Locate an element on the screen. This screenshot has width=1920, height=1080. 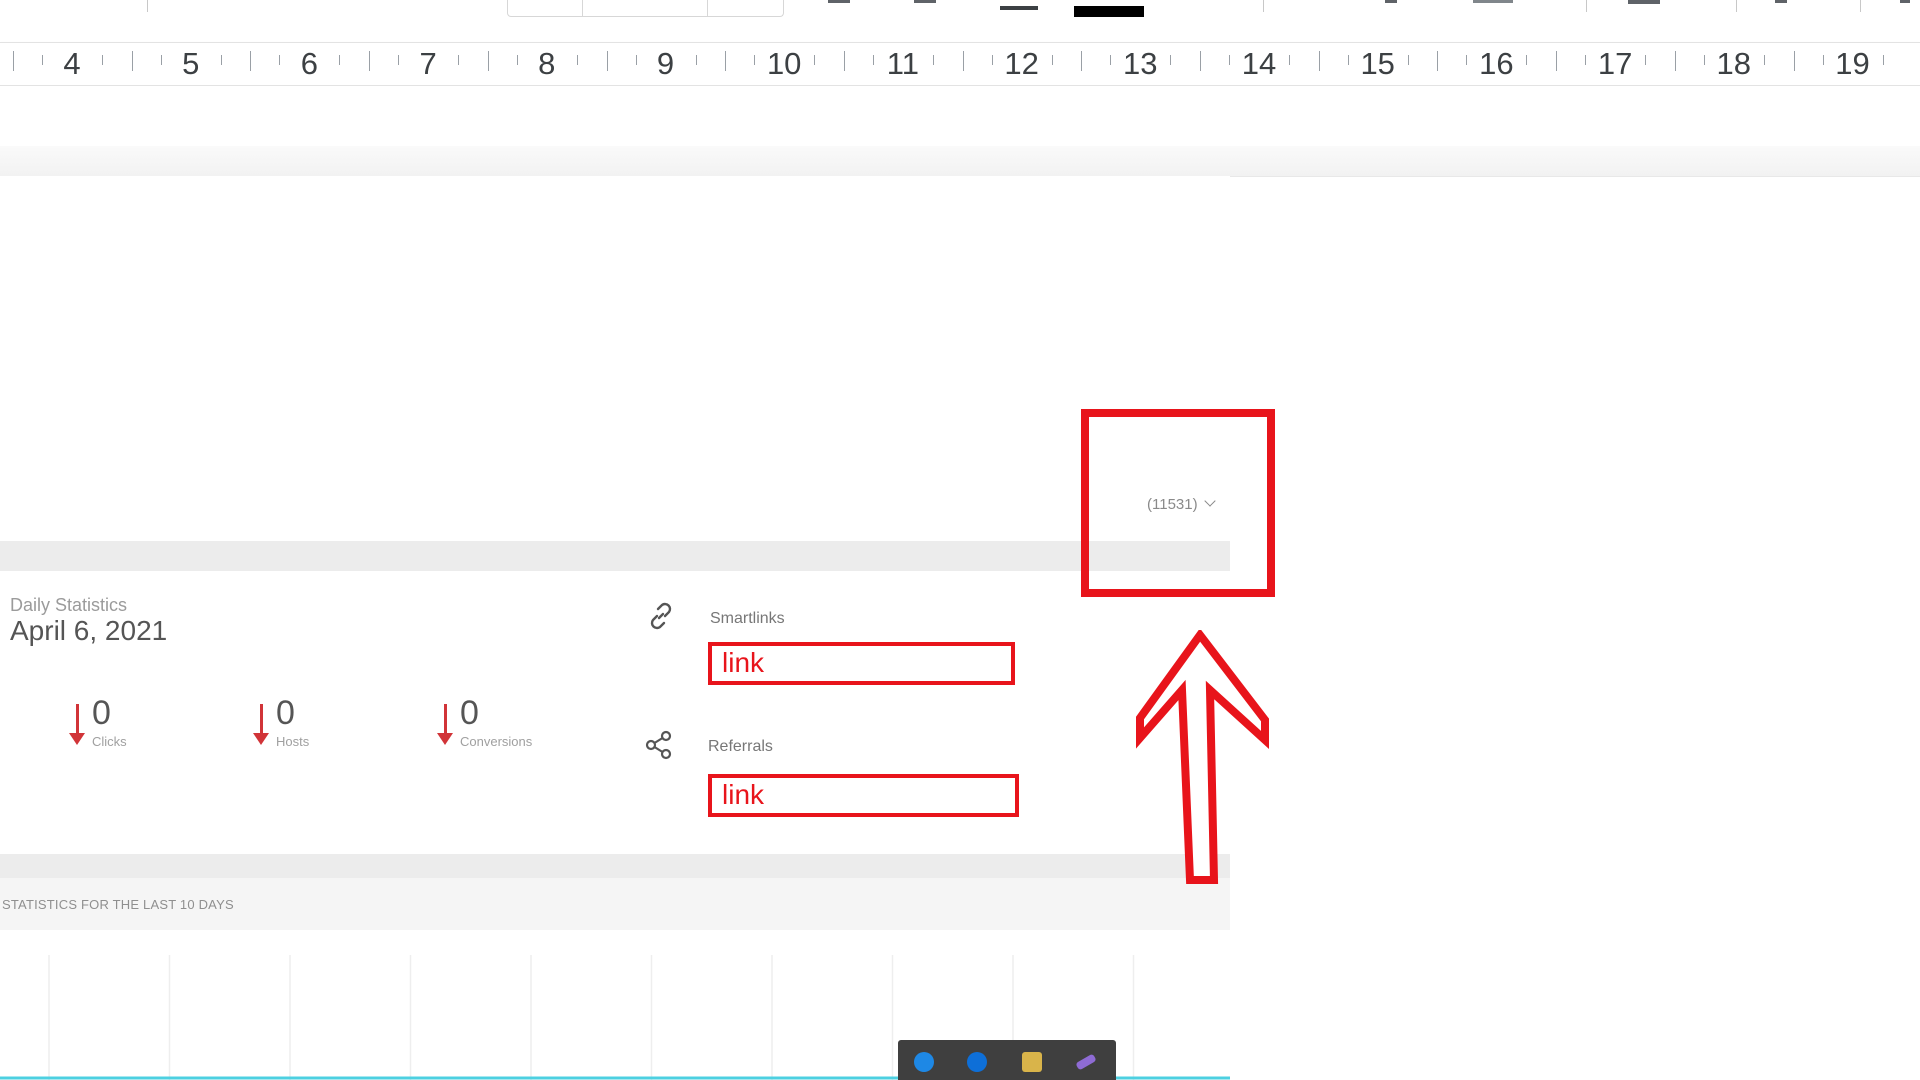
referrals-link-field: link is located at coordinates (863, 795).